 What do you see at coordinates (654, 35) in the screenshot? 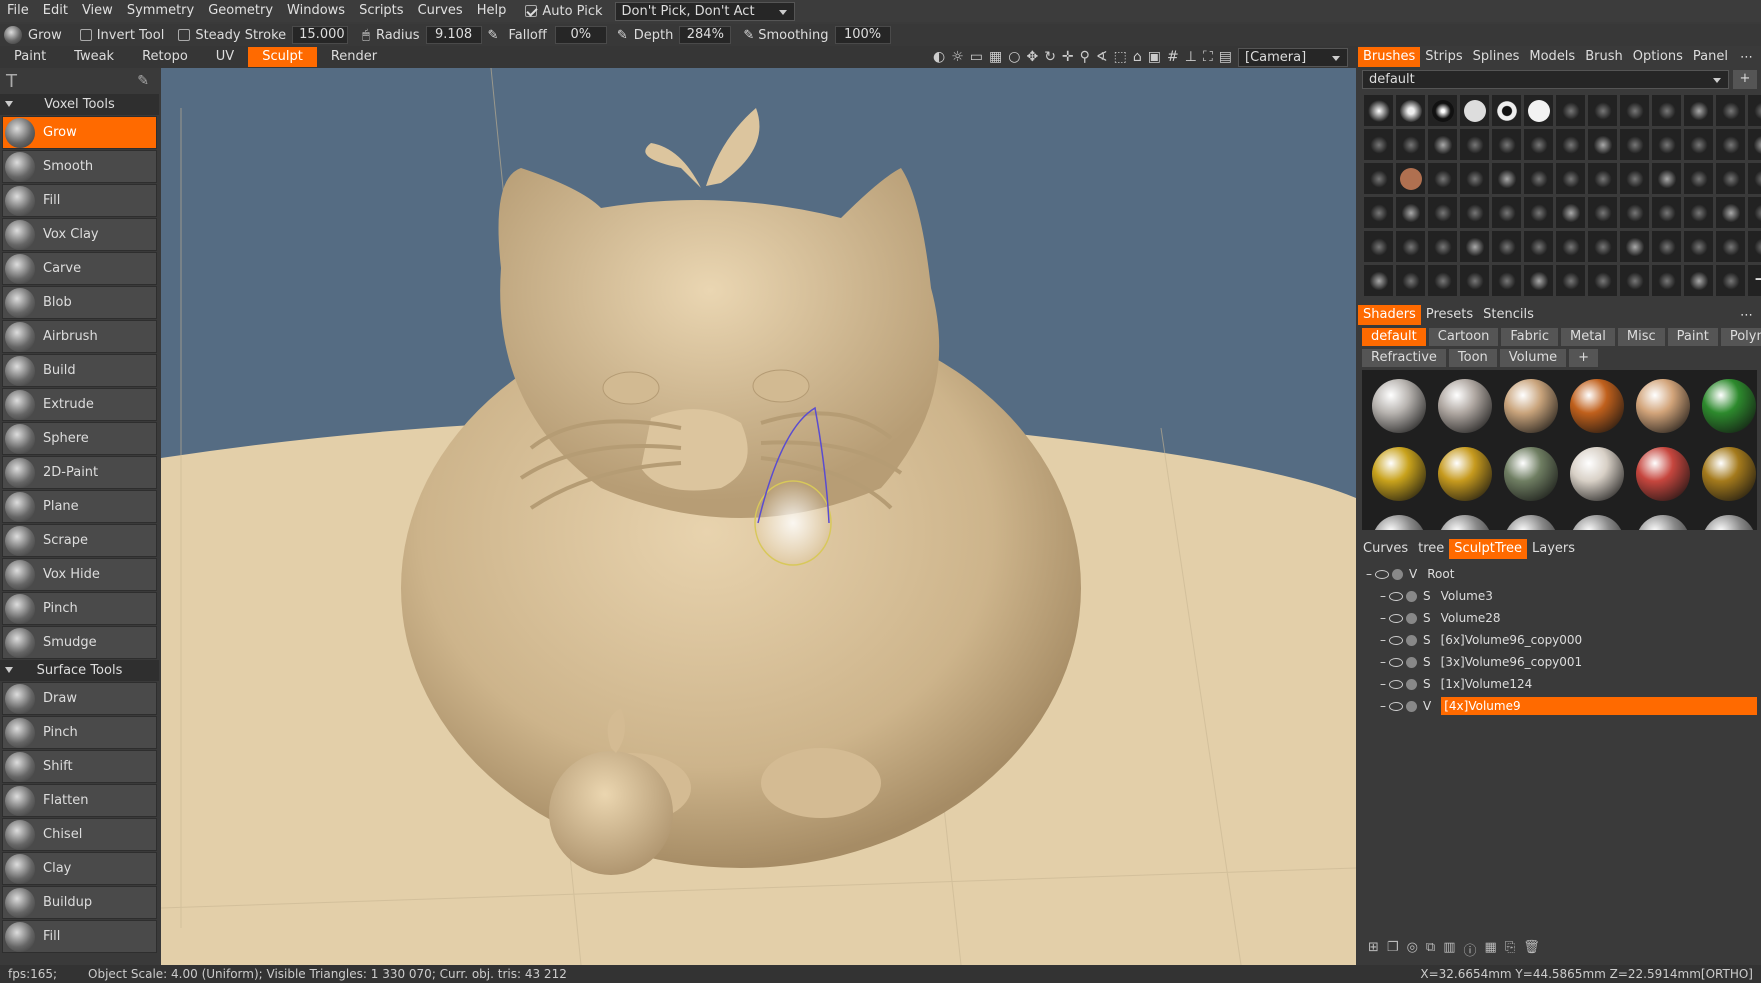
I see `depth-label: Depth` at bounding box center [654, 35].